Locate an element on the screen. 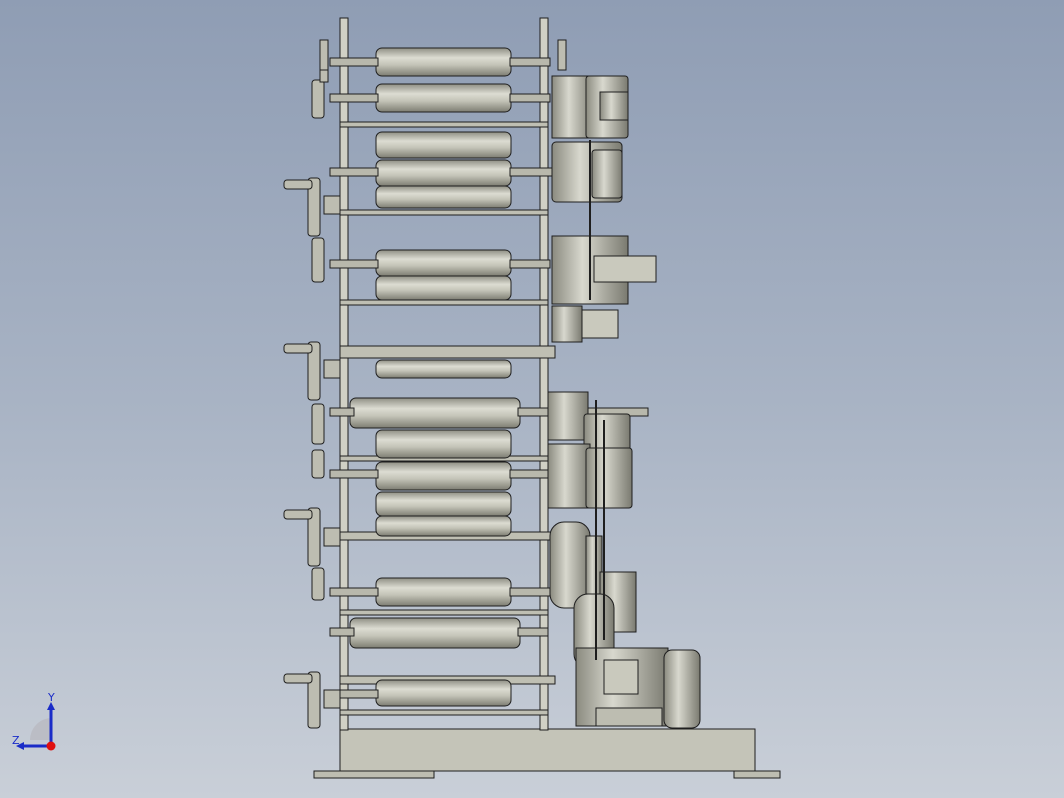 The width and height of the screenshot is (1064, 798). base-foot-right is located at coordinates (757, 774).